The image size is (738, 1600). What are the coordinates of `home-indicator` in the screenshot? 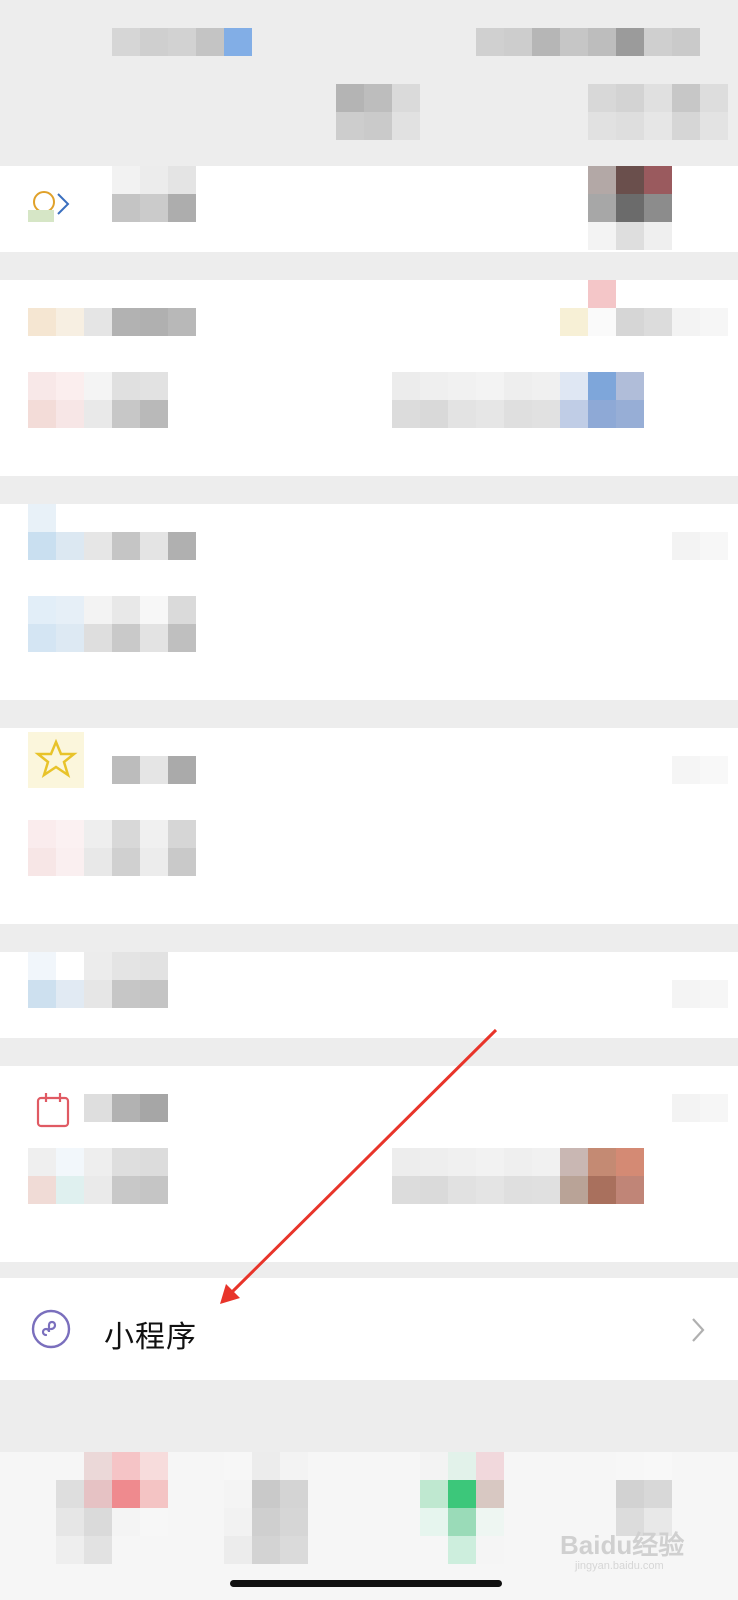 It's located at (366, 1583).